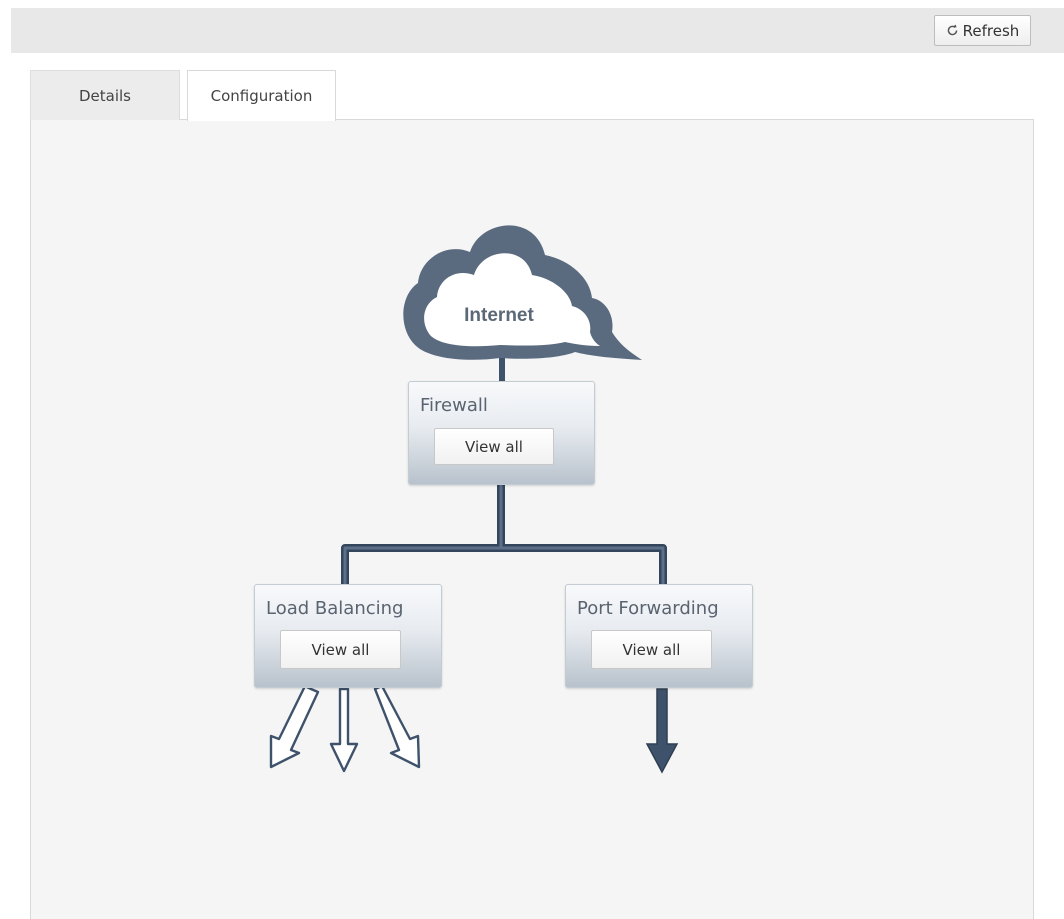  I want to click on down-arrow-solid-icon, so click(662, 731).